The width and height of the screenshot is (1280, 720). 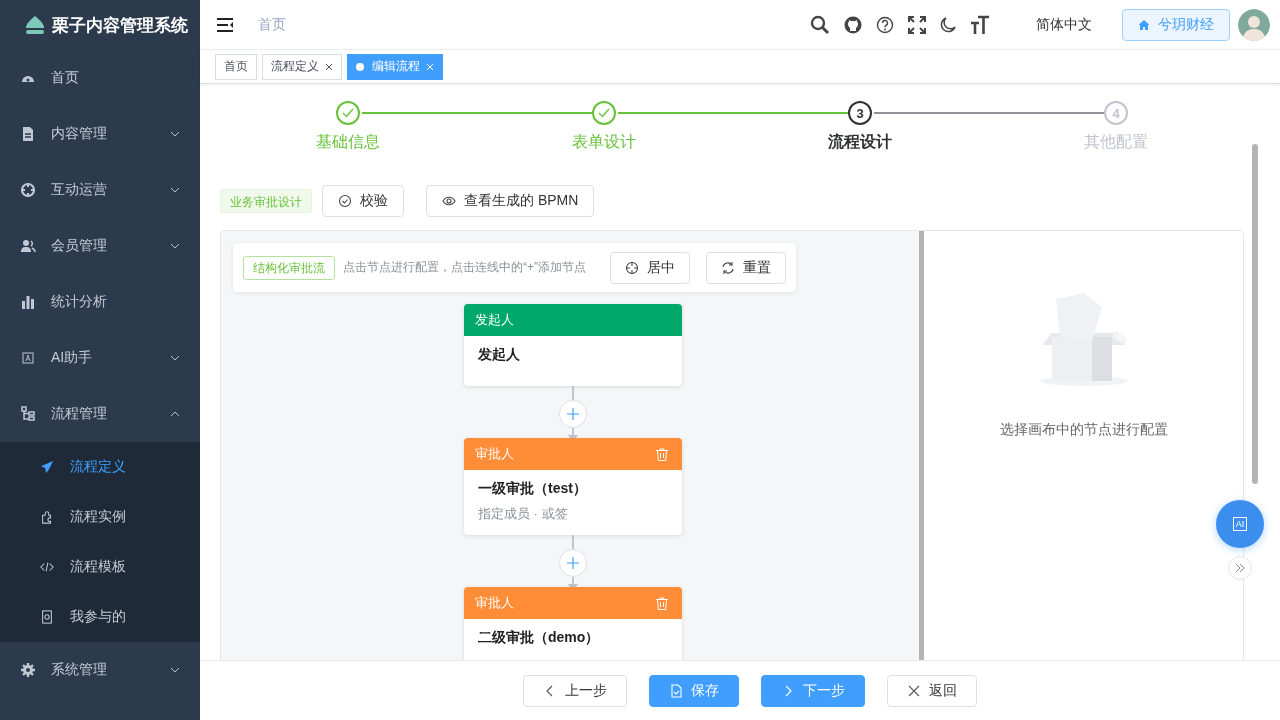 I want to click on empty-state-text: 选择画布中的节点进行配置, so click(x=1083, y=430).